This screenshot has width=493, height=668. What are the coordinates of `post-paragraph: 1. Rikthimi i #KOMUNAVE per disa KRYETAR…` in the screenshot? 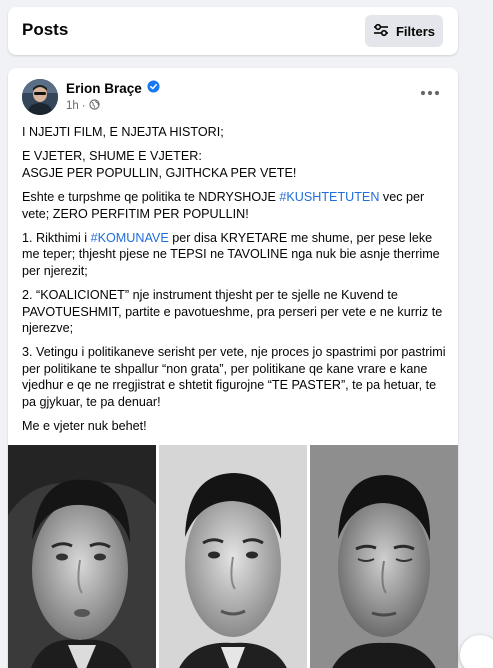 It's located at (236, 254).